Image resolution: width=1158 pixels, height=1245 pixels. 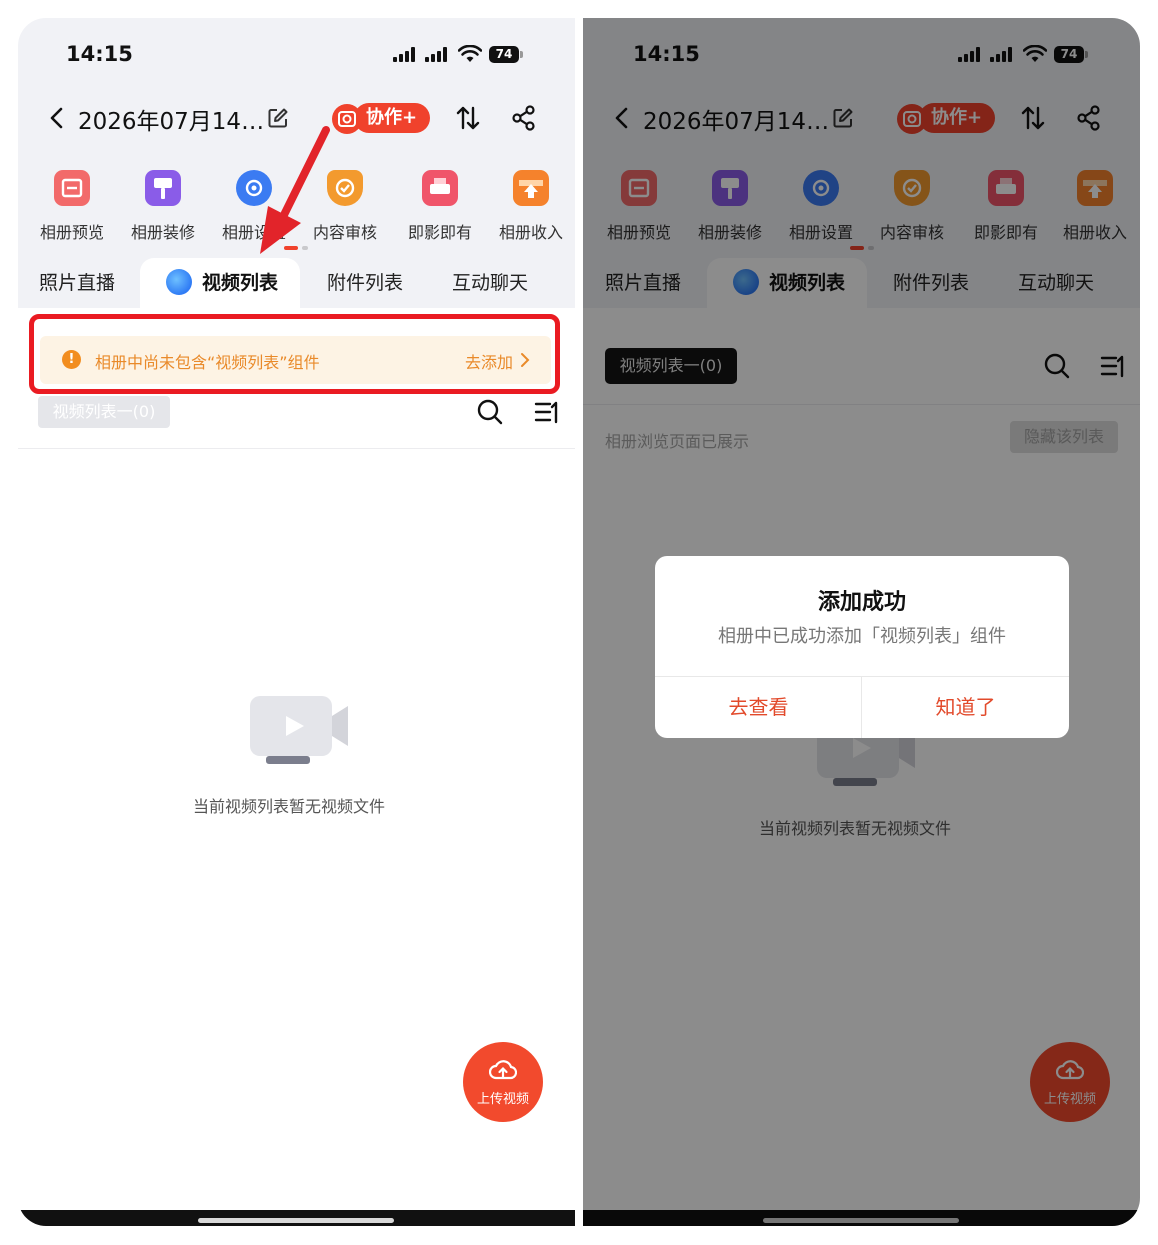 I want to click on divider, so click(x=296, y=448).